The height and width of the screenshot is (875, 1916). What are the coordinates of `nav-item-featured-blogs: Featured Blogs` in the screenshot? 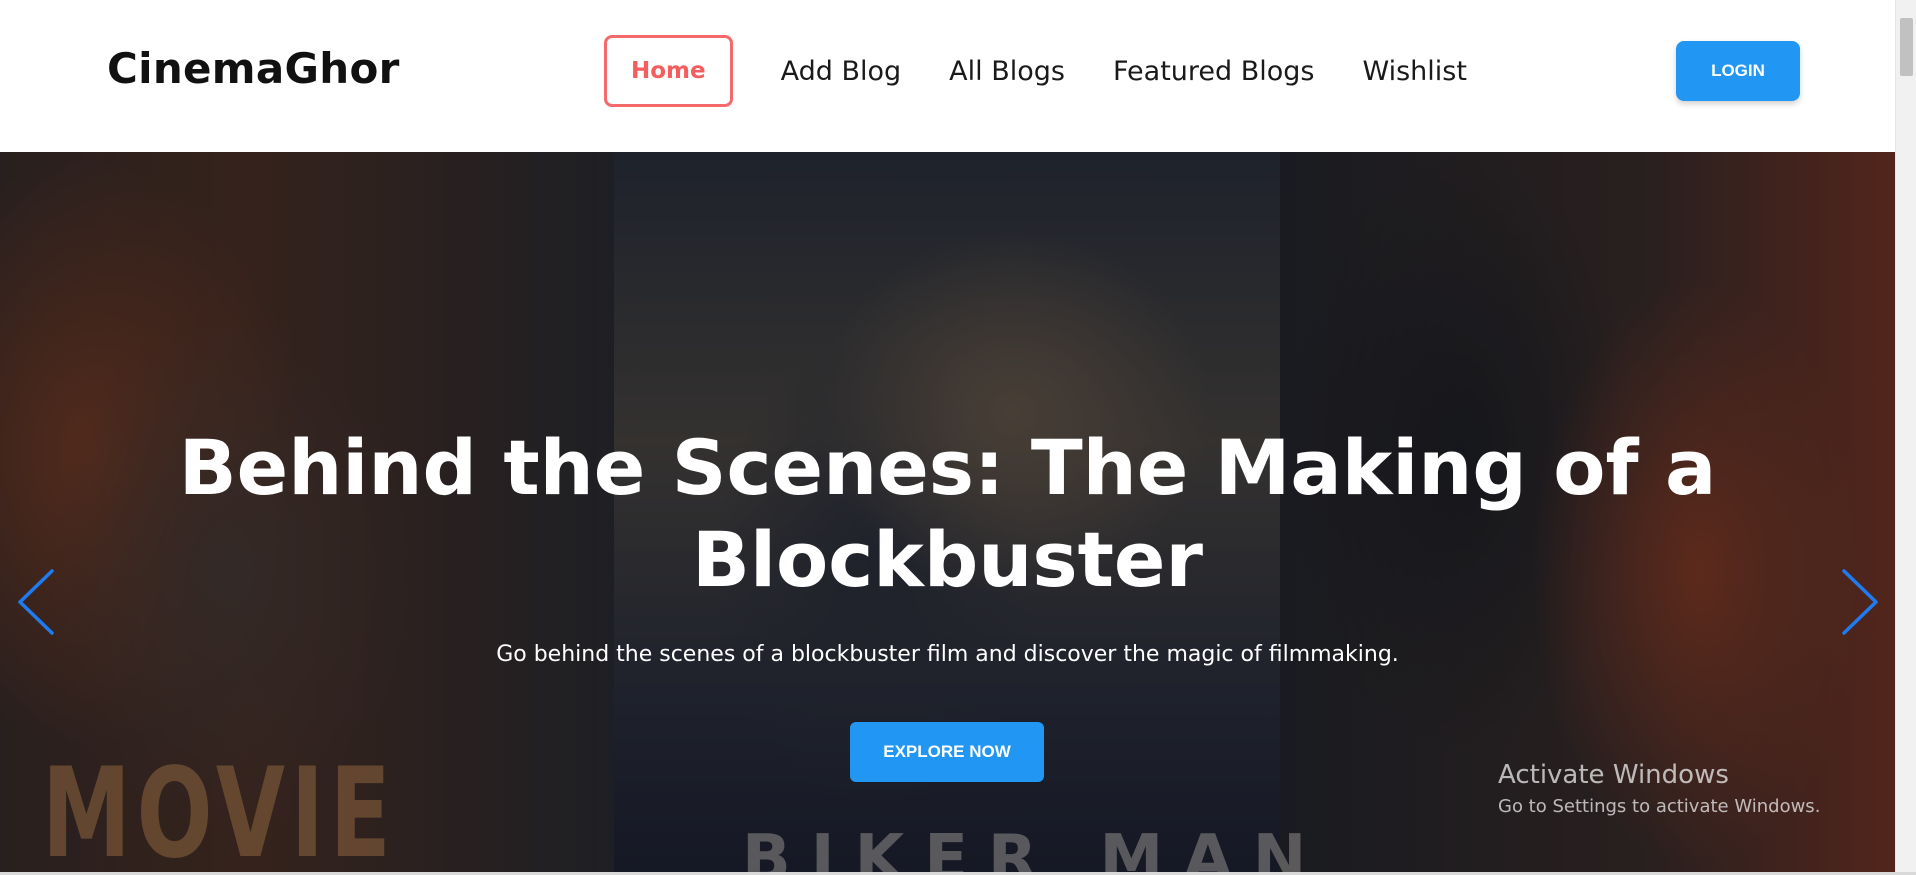 It's located at (1214, 71).